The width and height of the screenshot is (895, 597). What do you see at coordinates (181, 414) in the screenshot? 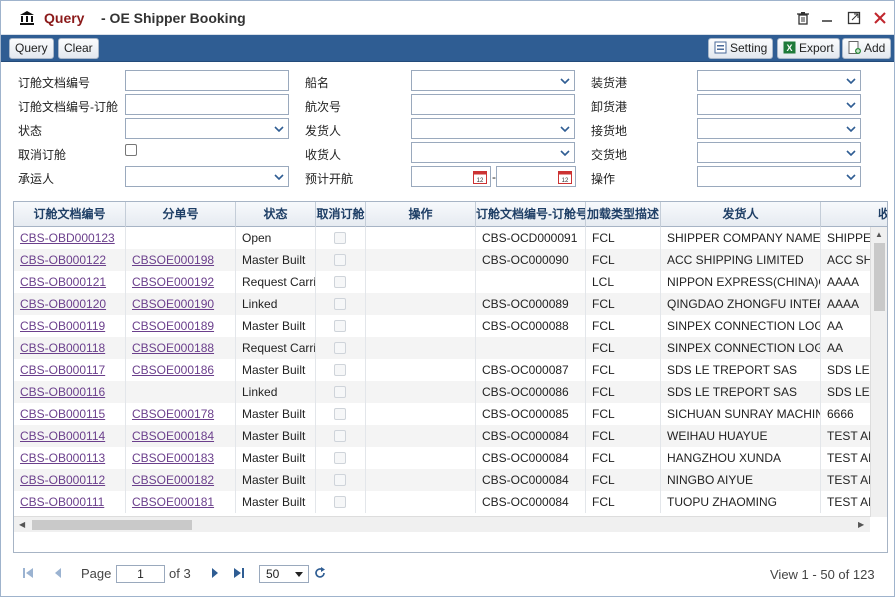
I see `hbl-link: CBSOE000178` at bounding box center [181, 414].